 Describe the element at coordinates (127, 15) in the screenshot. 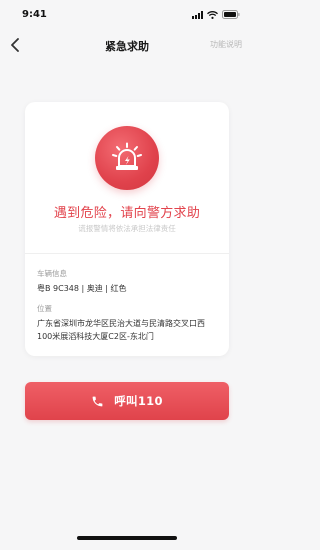

I see `status-bar: 9:41` at that location.